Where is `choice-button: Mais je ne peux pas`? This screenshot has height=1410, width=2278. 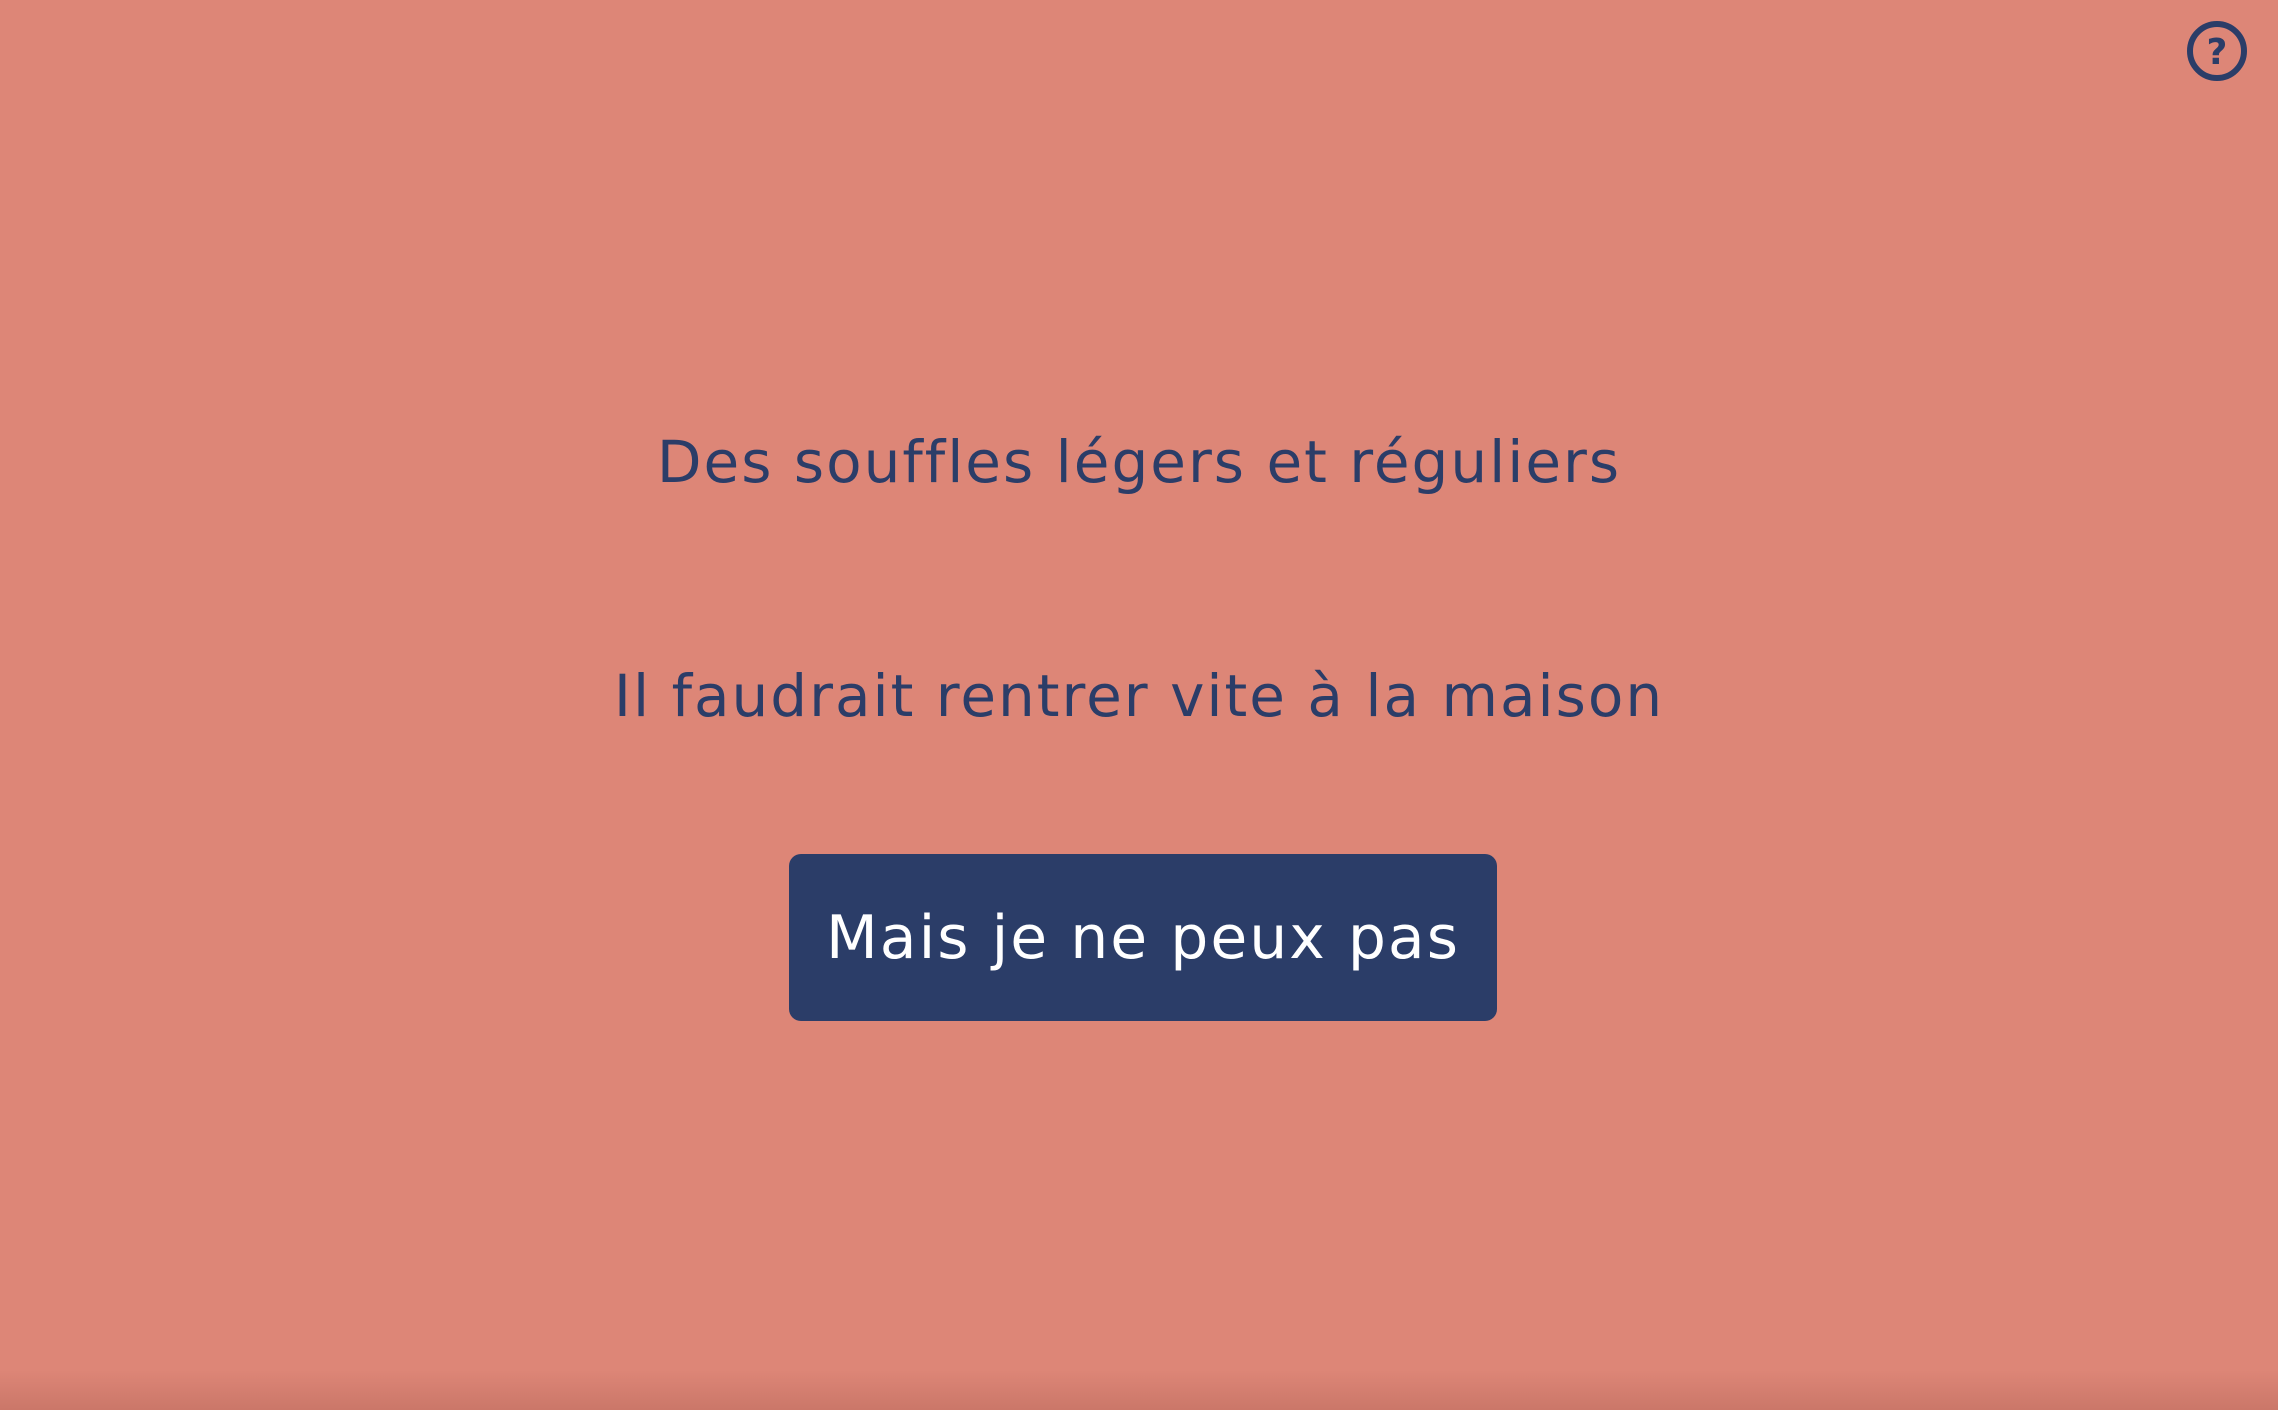 choice-button: Mais je ne peux pas is located at coordinates (1143, 937).